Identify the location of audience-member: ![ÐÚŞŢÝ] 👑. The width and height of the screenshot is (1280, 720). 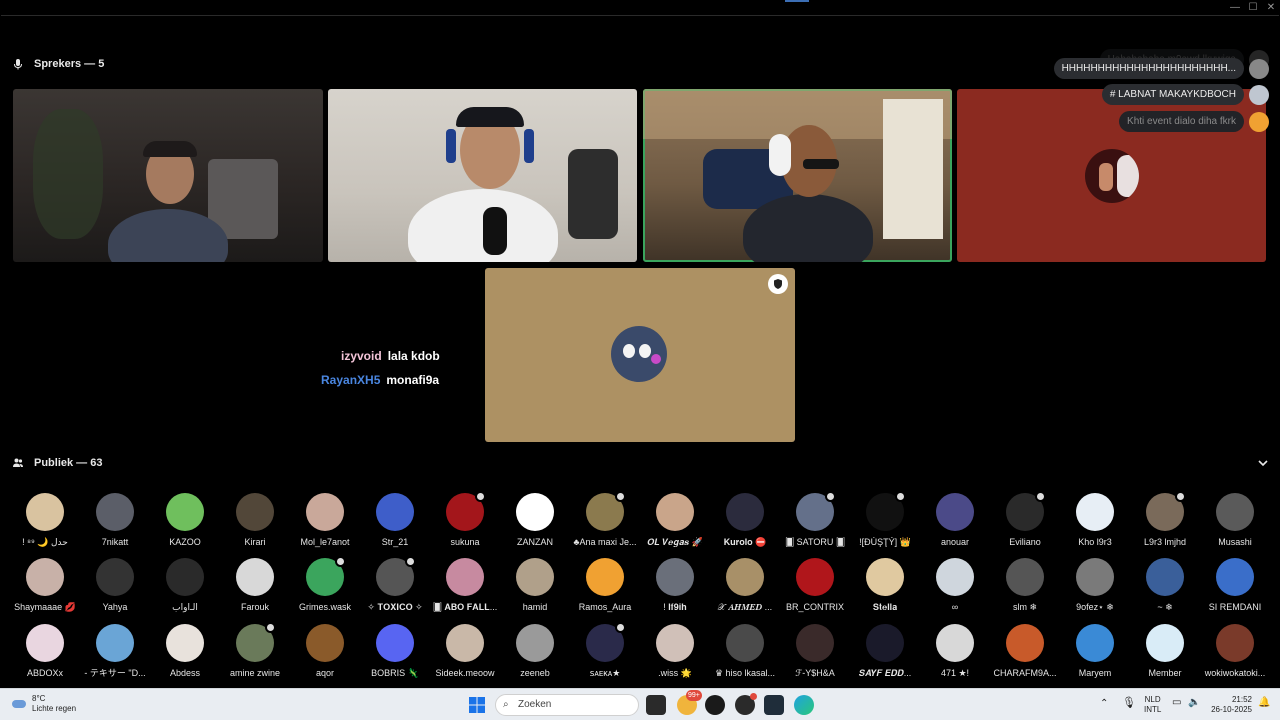
(885, 519).